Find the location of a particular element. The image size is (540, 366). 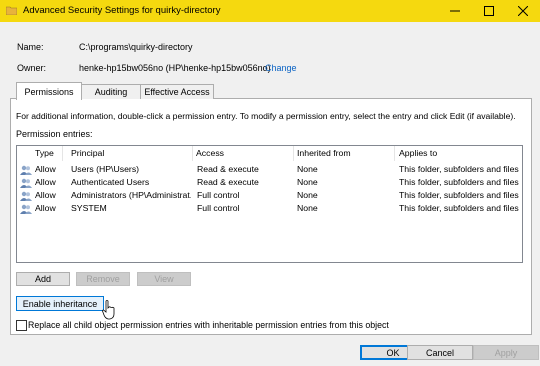

name-label: Name: is located at coordinates (30, 47).